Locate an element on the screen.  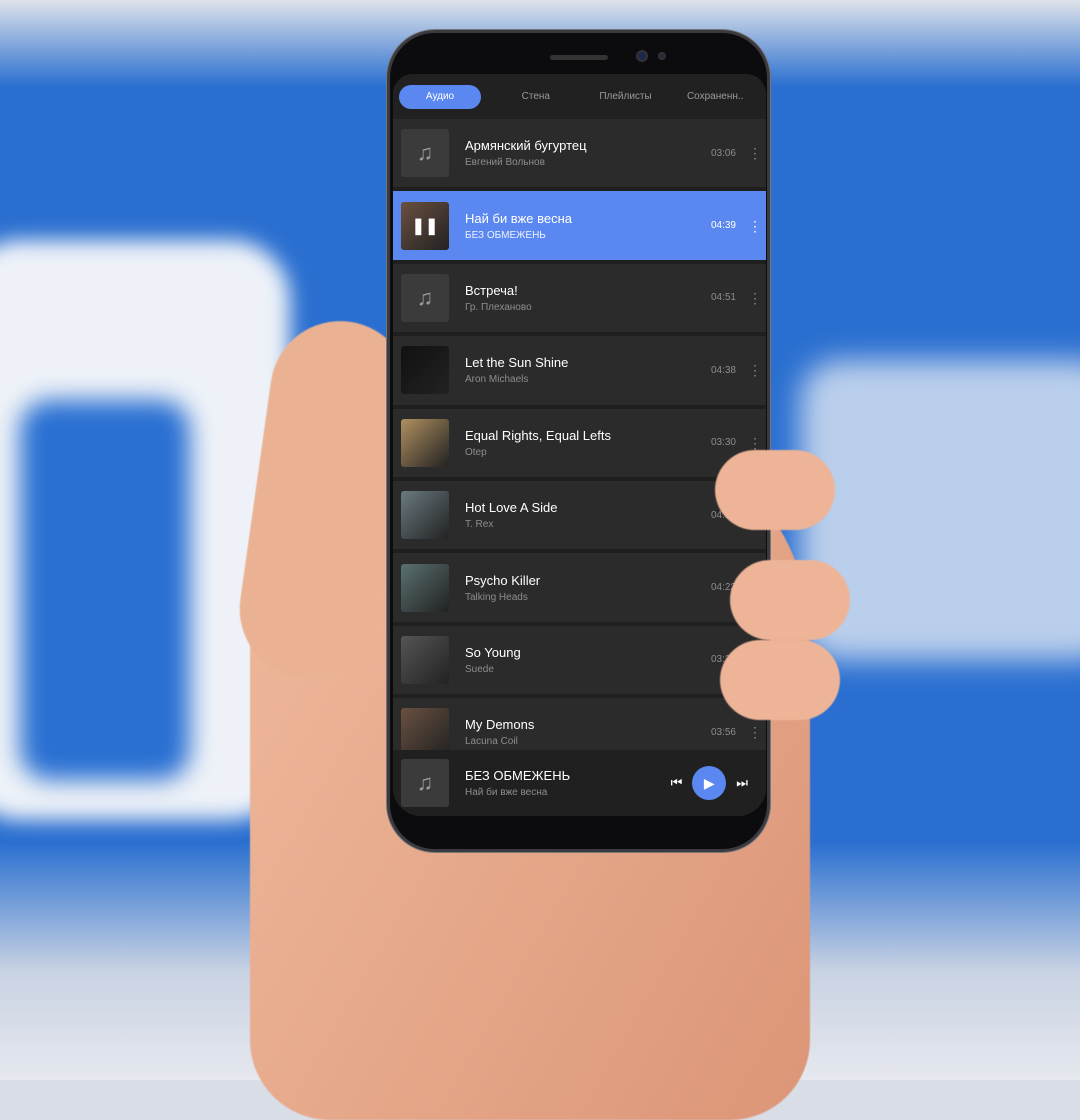
track-row: Psycho Killer Talking Heads 04:22 ⋮ is located at coordinates (579, 589).